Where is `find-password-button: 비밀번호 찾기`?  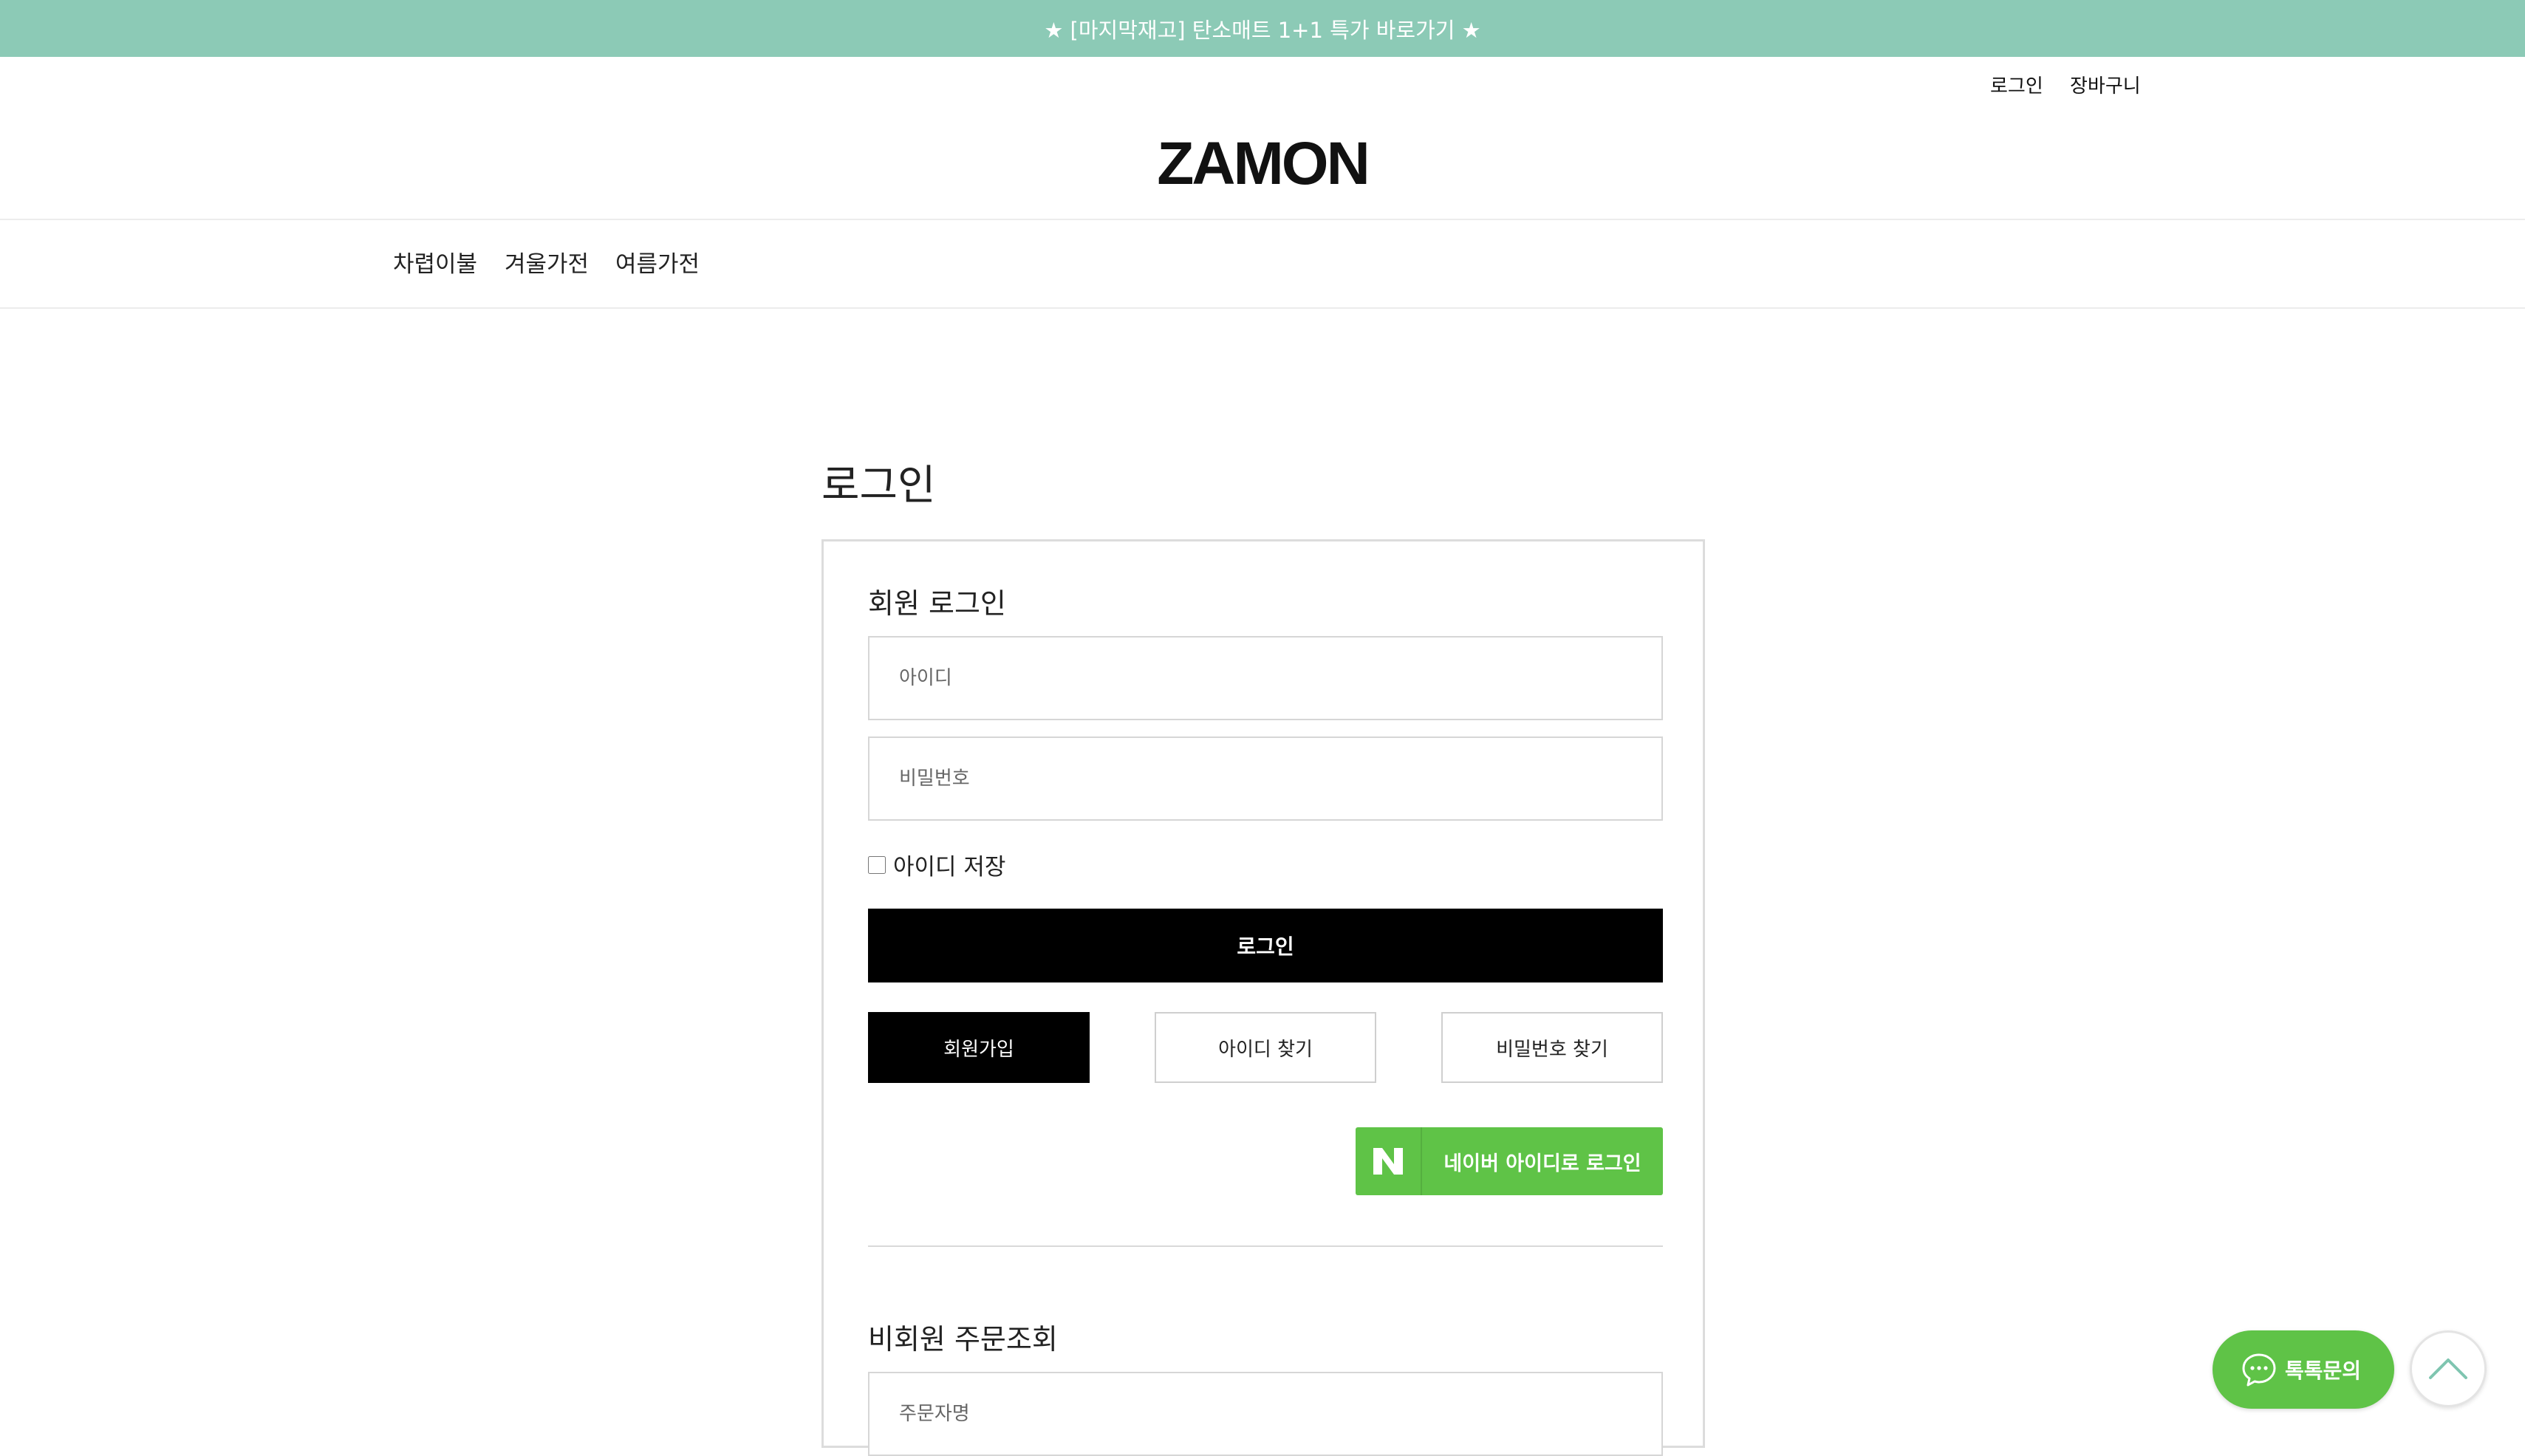 find-password-button: 비밀번호 찾기 is located at coordinates (1552, 1047).